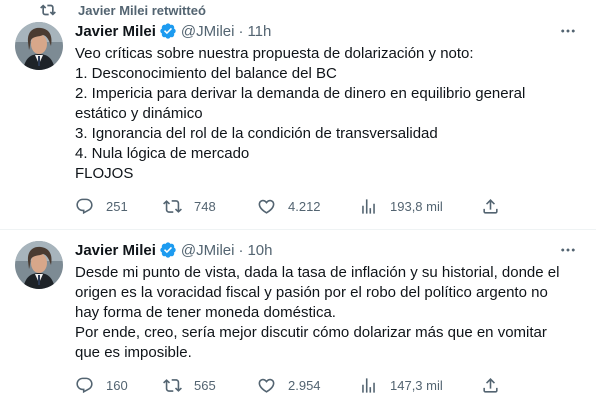 This screenshot has height=402, width=596. I want to click on views-count: 193,8 mil, so click(416, 206).